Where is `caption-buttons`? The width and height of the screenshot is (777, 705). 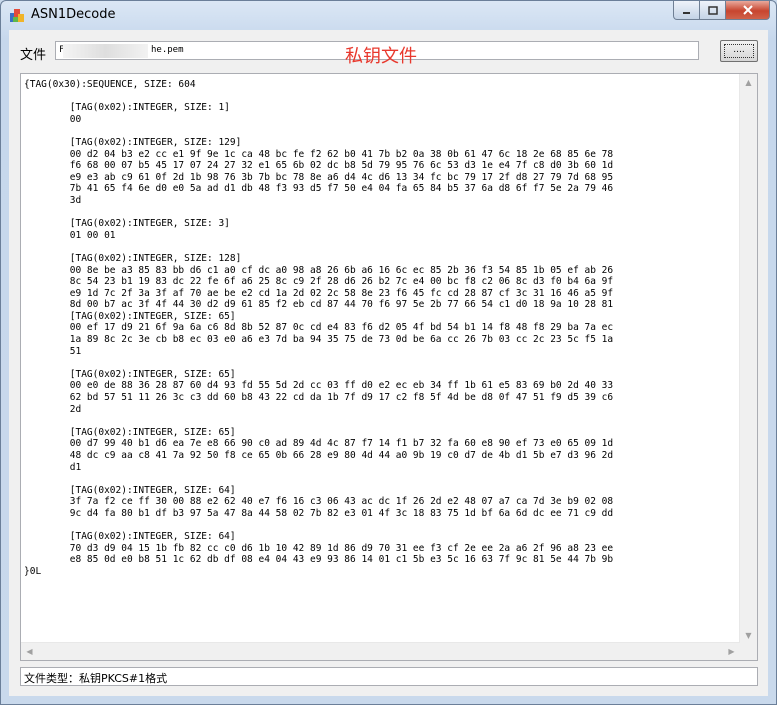 caption-buttons is located at coordinates (721, 11).